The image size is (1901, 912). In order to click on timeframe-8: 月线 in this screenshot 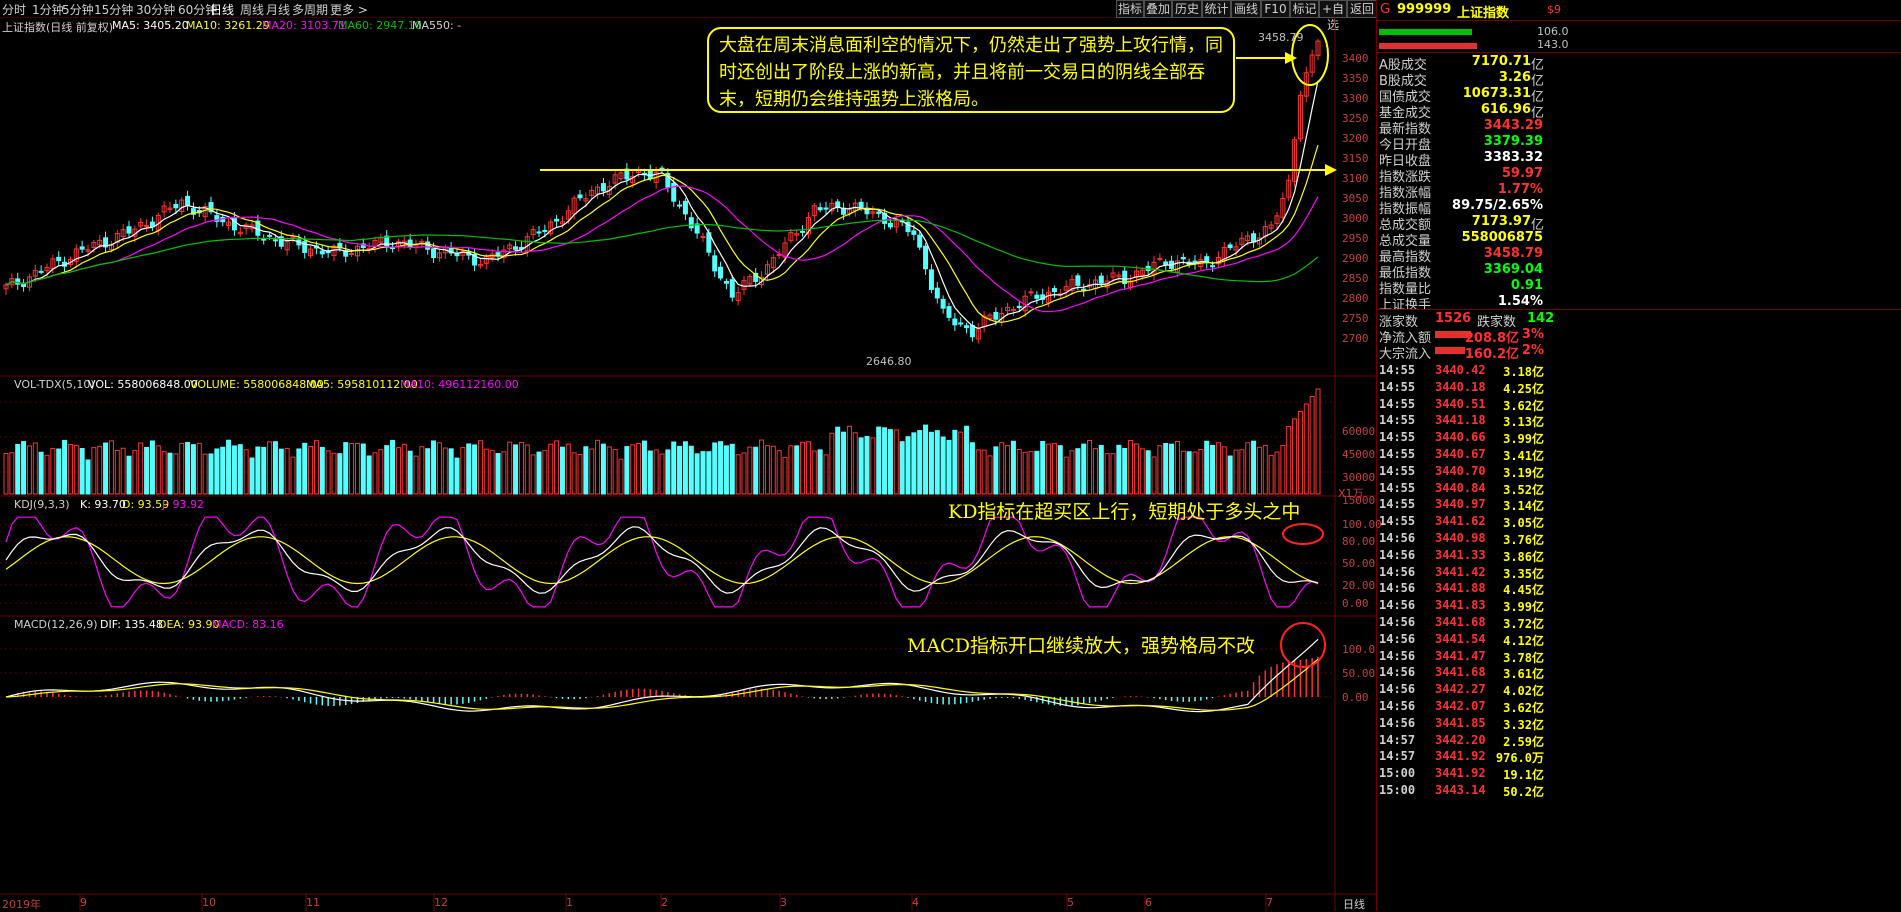, I will do `click(278, 9)`.